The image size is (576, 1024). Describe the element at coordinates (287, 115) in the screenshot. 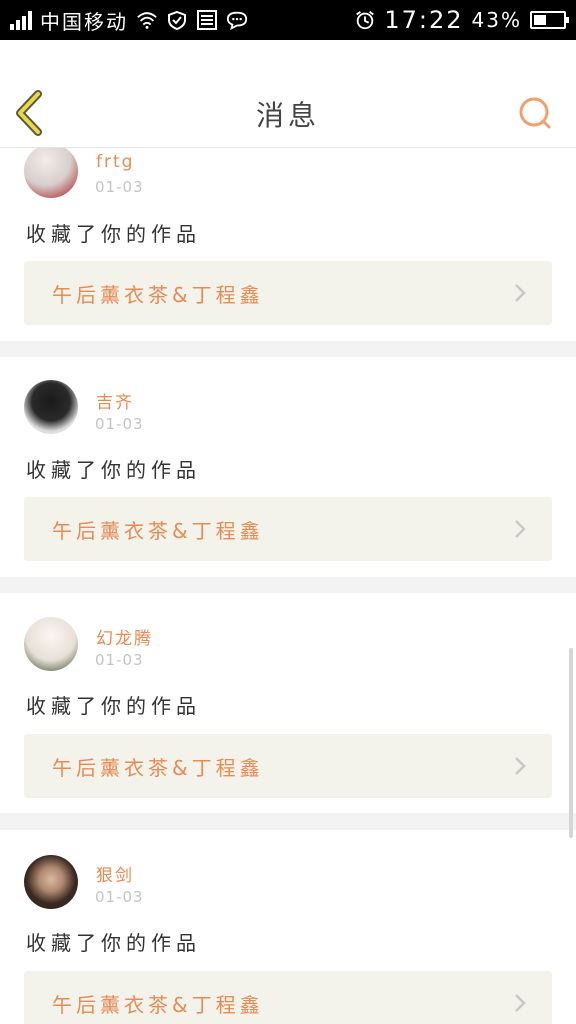

I see `page-title: 消息` at that location.